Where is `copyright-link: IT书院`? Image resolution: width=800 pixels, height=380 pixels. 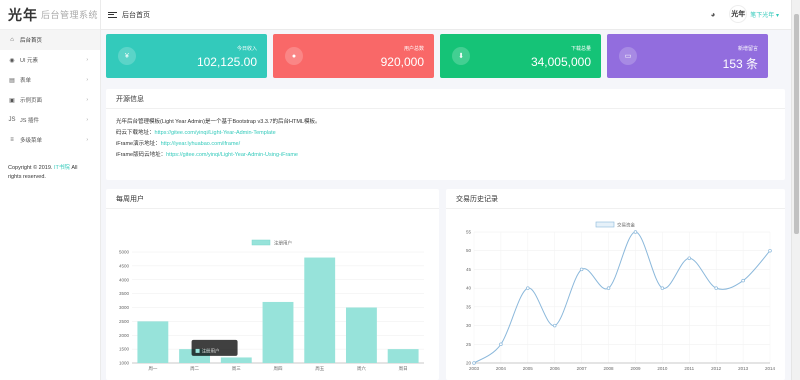 copyright-link: IT书院 is located at coordinates (62, 168).